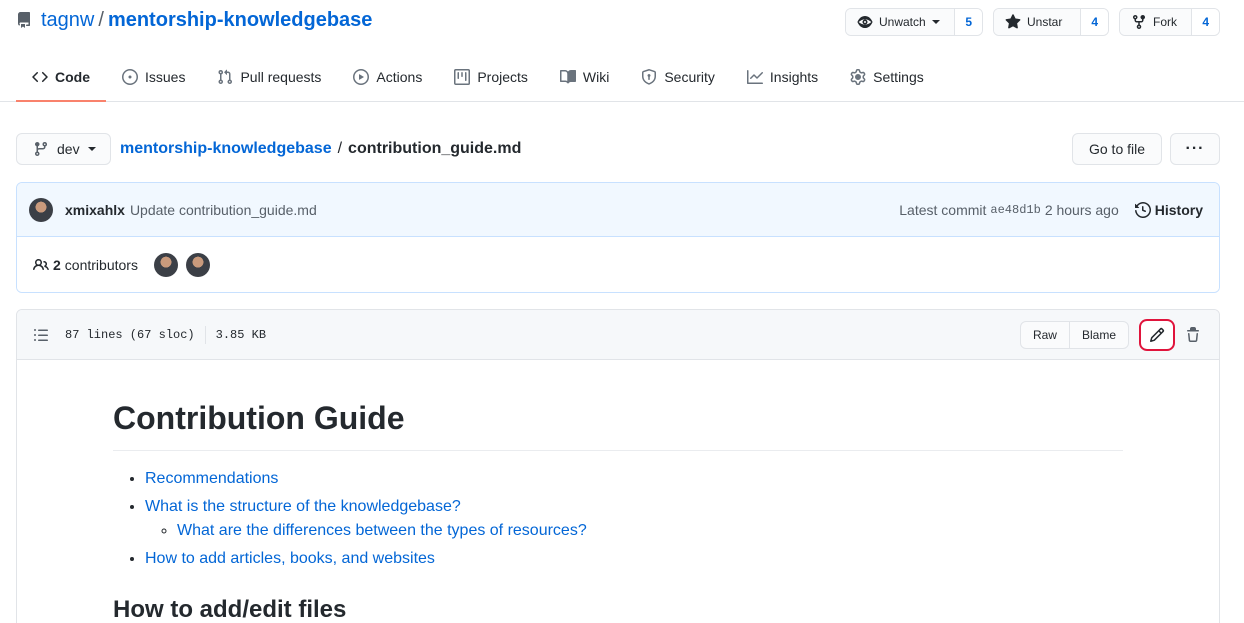  I want to click on tab-label: Security, so click(689, 77).